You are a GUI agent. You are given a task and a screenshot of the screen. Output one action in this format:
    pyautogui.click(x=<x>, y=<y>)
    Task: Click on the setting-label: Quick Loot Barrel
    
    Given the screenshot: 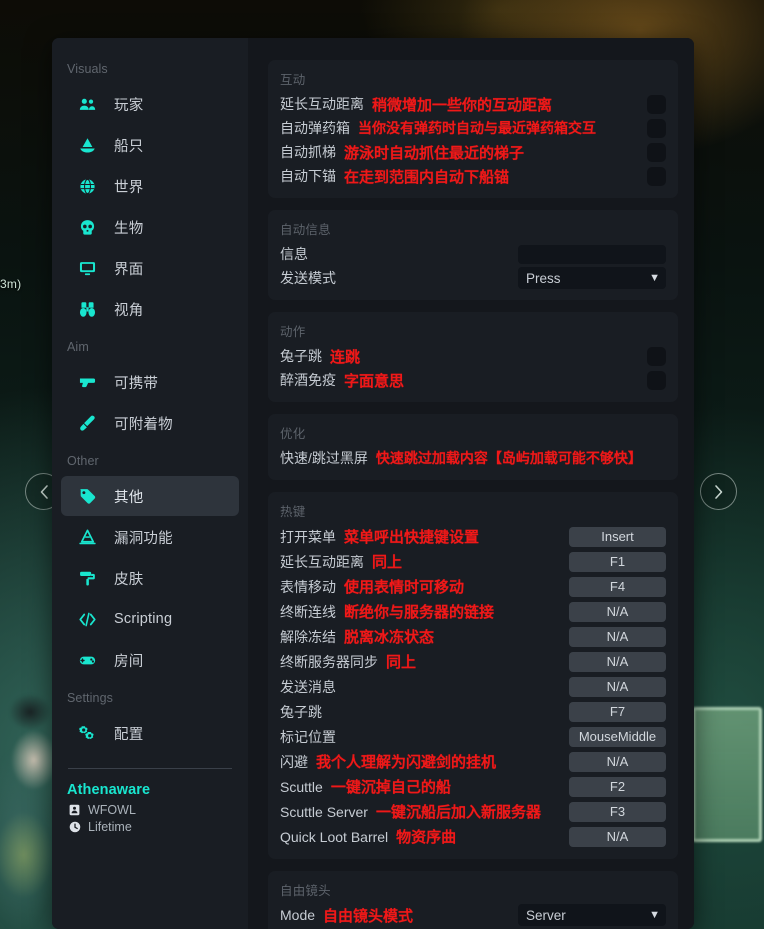 What is the action you would take?
    pyautogui.click(x=334, y=836)
    